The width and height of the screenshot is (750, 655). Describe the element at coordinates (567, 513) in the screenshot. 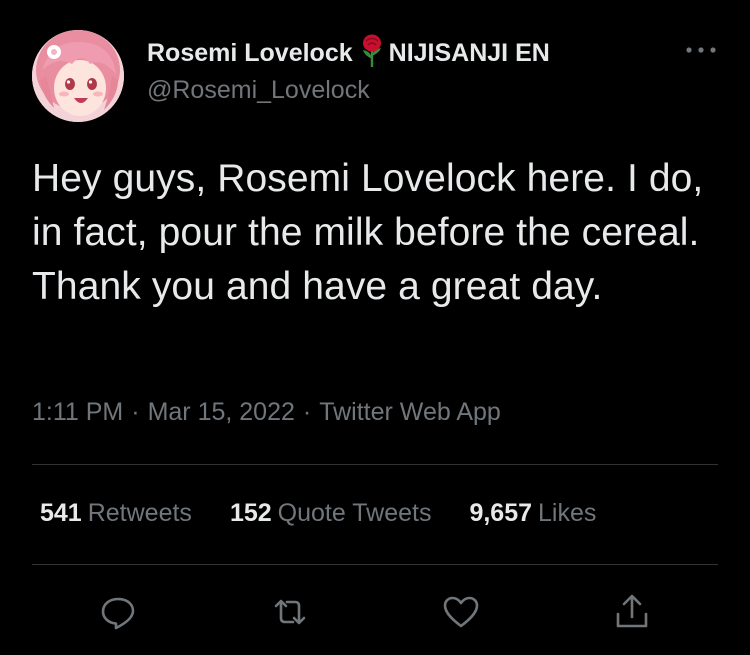

I see `likes-label: Likes` at that location.